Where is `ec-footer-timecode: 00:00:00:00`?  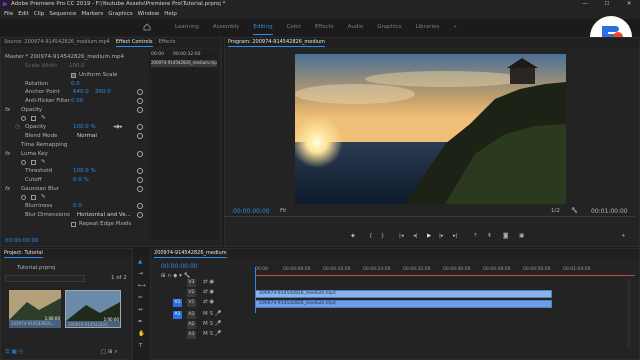 ec-footer-timecode: 00:00:00:00 is located at coordinates (22, 241).